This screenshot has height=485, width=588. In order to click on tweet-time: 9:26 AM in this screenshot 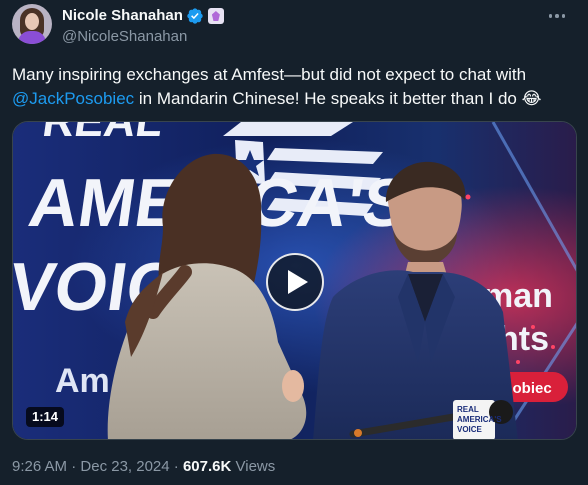, I will do `click(39, 467)`.